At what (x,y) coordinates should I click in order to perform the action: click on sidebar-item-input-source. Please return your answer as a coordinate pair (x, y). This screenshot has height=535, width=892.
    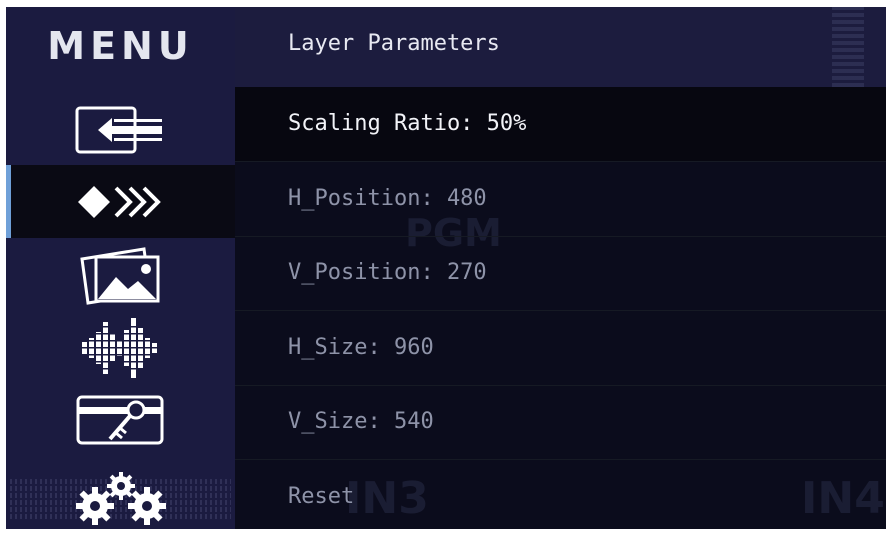
    Looking at the image, I should click on (120, 129).